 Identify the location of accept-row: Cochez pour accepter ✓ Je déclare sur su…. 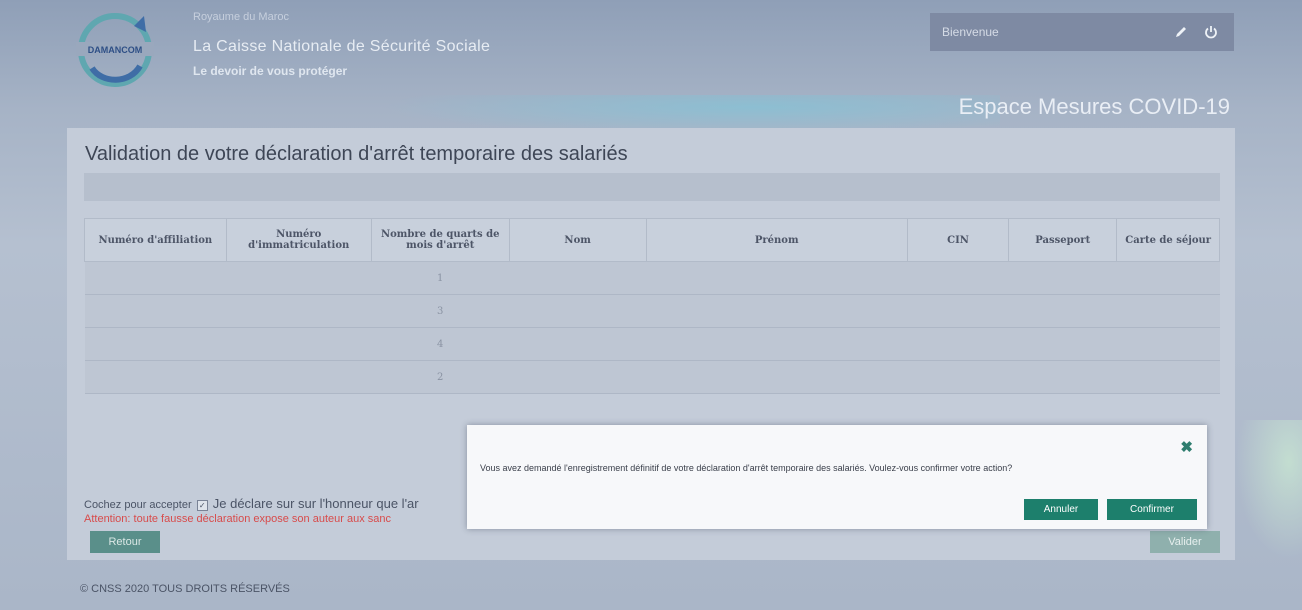
(251, 503).